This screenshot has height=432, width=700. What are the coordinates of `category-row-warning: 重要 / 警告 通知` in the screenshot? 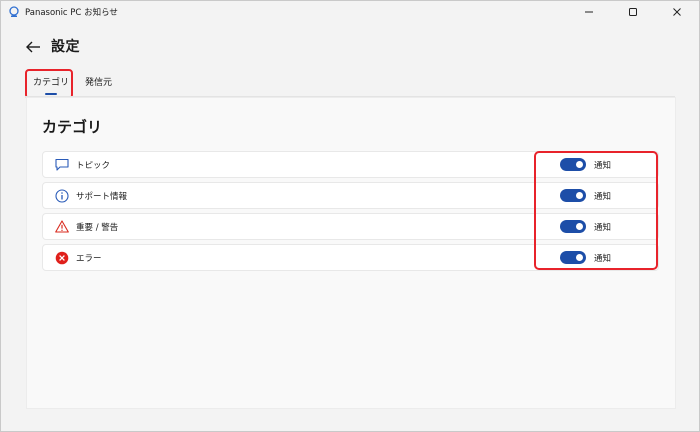 It's located at (350, 226).